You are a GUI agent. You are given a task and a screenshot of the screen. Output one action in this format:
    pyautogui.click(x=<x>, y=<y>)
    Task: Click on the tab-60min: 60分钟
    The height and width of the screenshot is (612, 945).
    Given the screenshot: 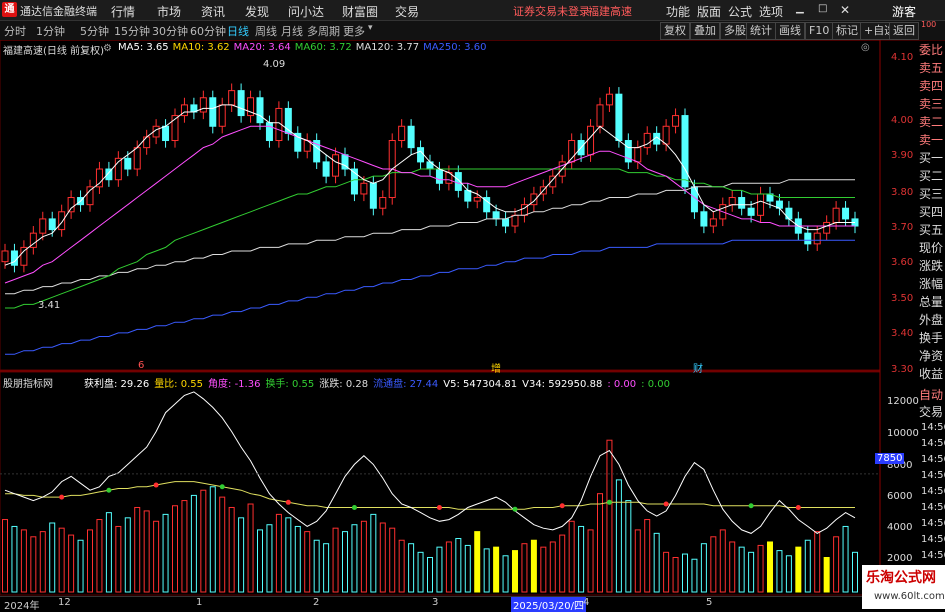 What is the action you would take?
    pyautogui.click(x=208, y=31)
    